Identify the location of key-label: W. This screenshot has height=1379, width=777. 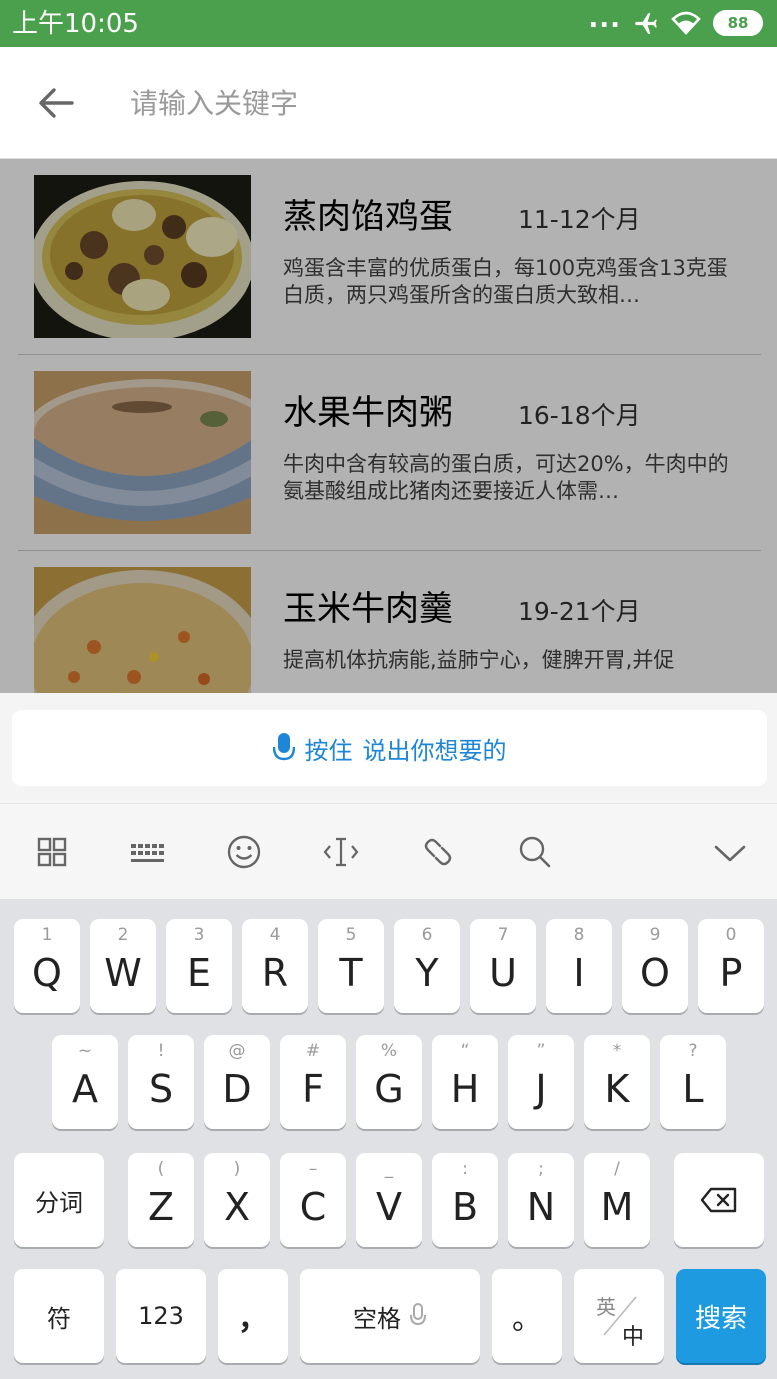
(123, 973).